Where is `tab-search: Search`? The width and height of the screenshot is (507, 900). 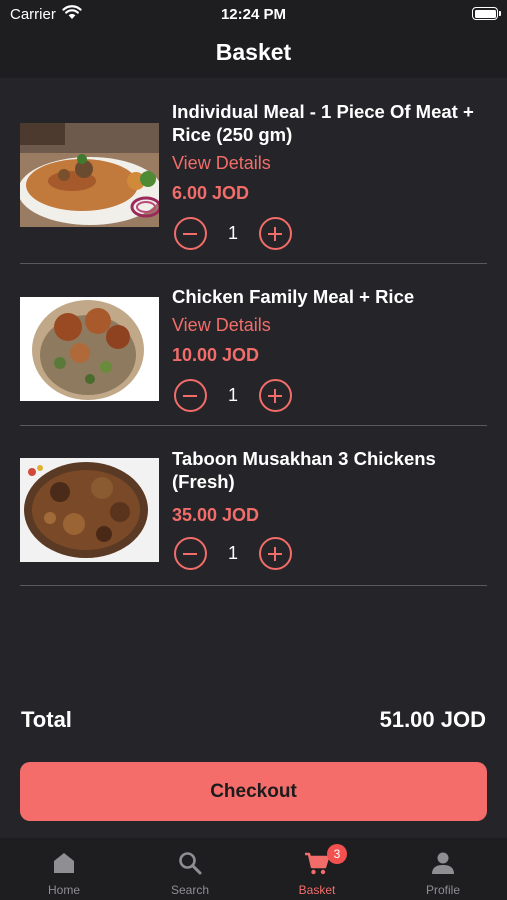 tab-search: Search is located at coordinates (190, 869).